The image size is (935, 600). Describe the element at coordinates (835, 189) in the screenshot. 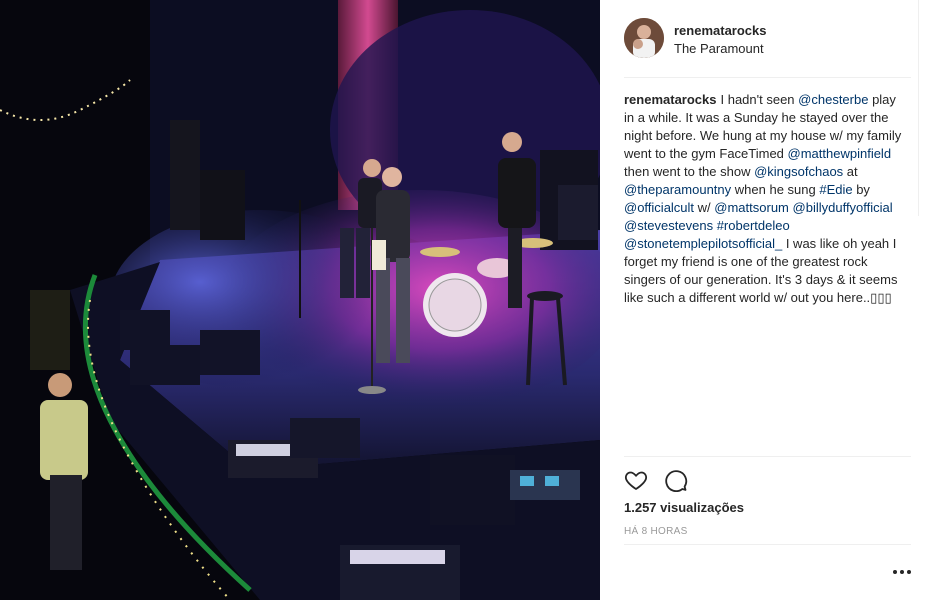

I see `caption-hashtag-link: #Edie` at that location.